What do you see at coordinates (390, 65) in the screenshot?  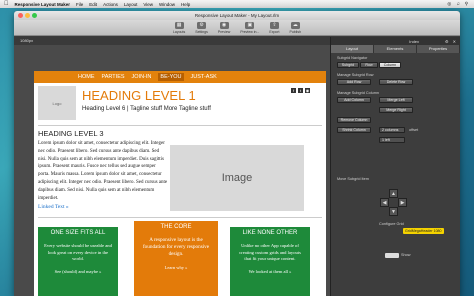 I see `column-button: Column` at bounding box center [390, 65].